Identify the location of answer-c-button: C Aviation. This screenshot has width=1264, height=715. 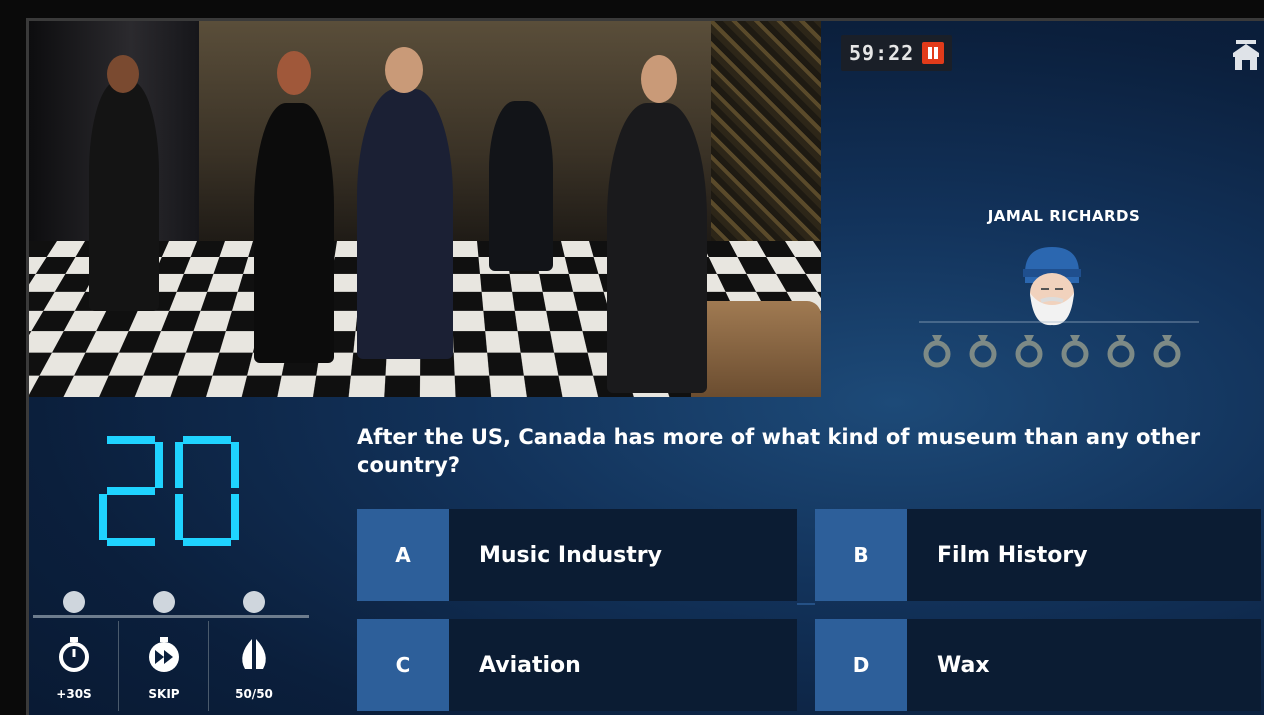
(577, 665).